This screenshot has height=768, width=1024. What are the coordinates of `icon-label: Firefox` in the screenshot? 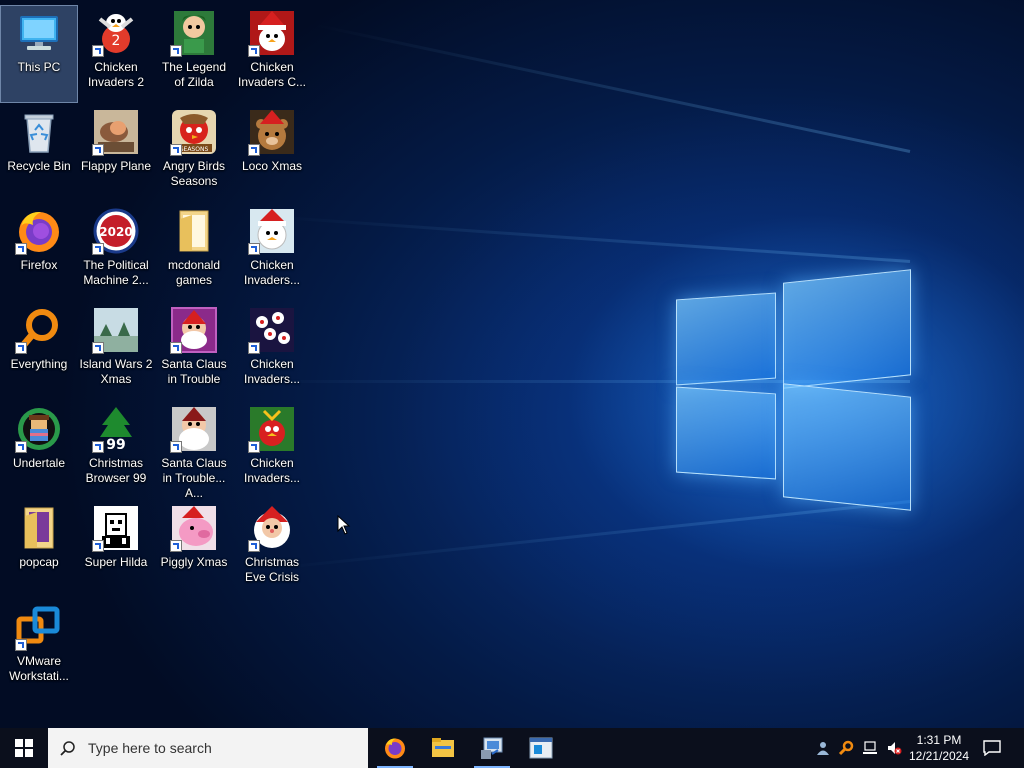 It's located at (39, 265).